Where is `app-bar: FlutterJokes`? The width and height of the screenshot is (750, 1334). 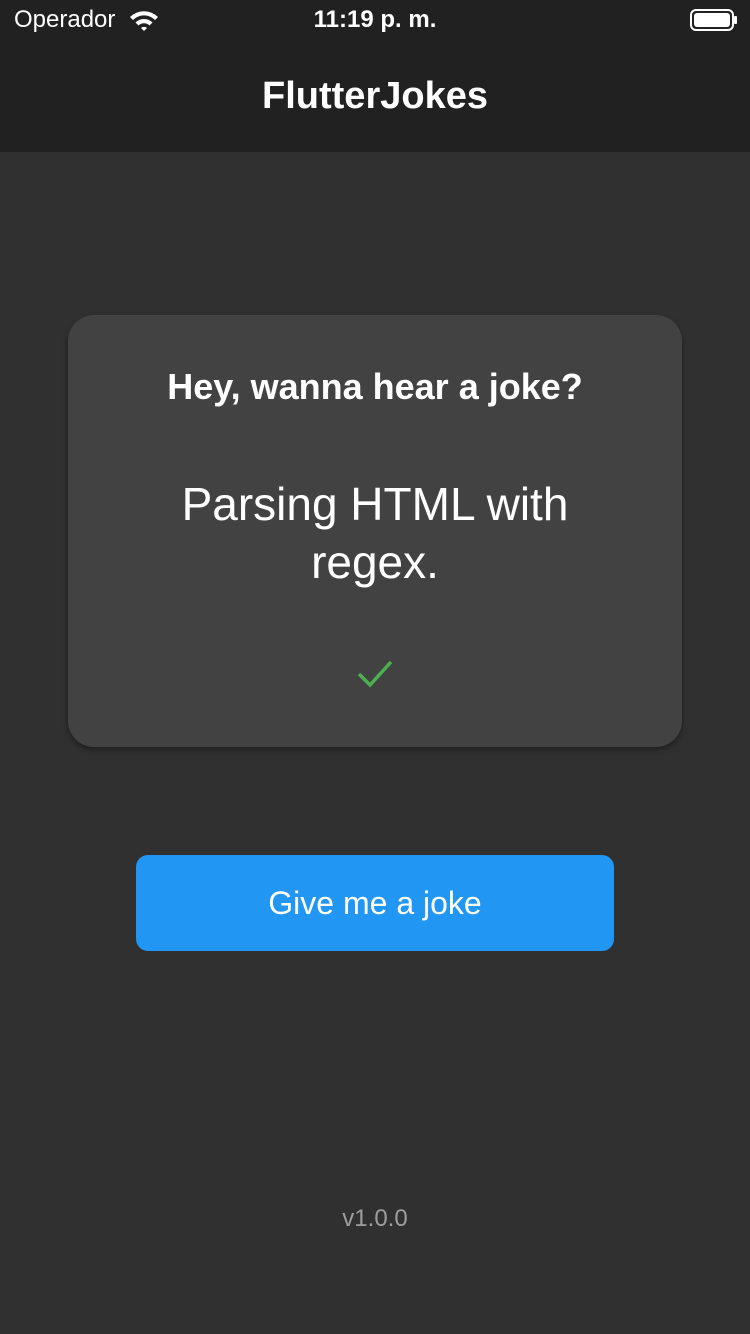 app-bar: FlutterJokes is located at coordinates (375, 96).